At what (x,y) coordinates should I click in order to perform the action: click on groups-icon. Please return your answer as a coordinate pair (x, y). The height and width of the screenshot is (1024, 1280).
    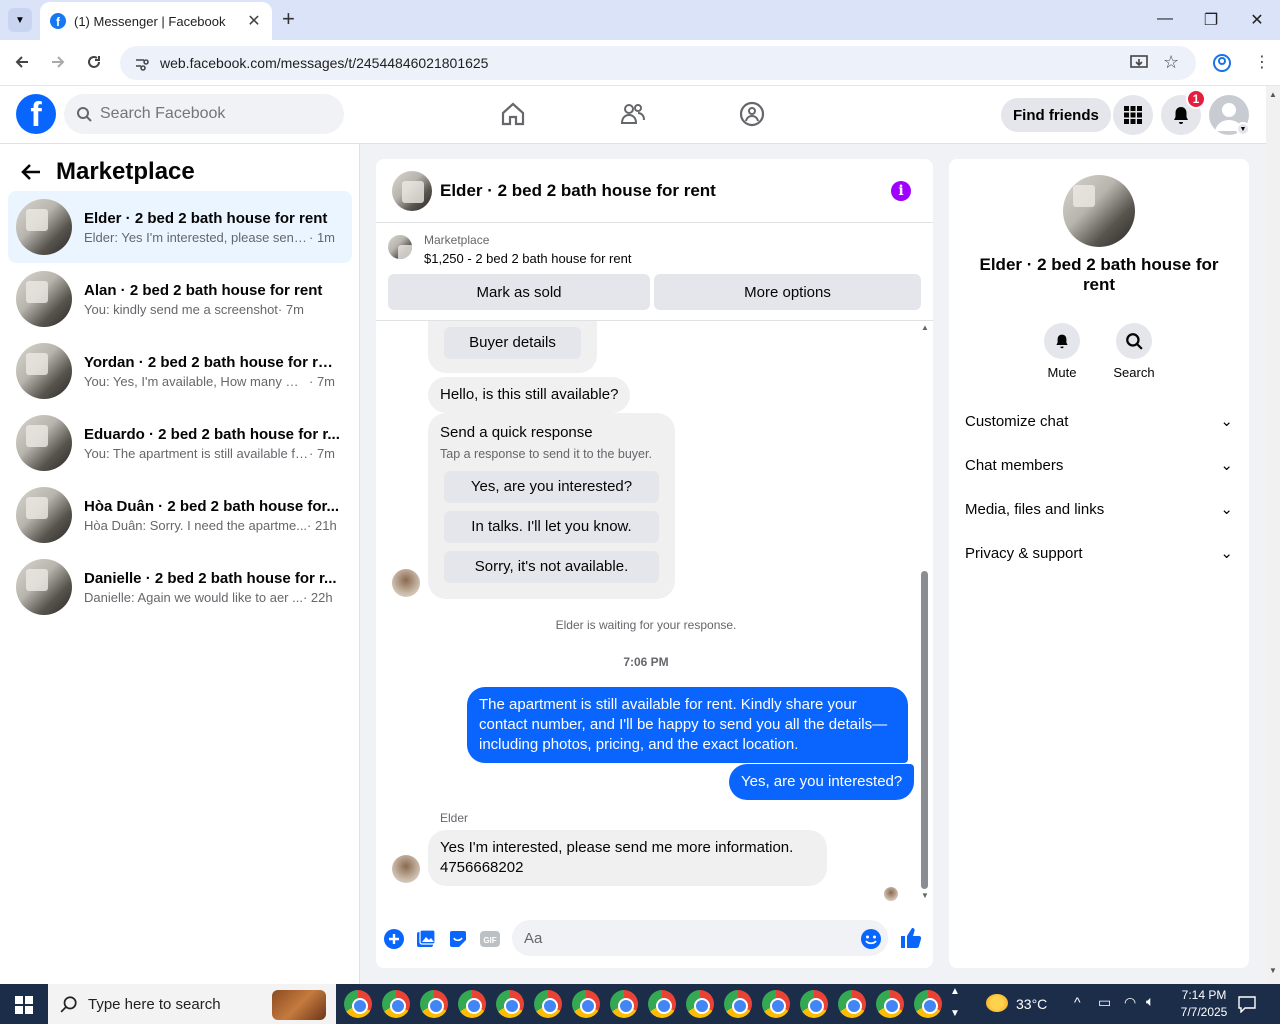
    Looking at the image, I should click on (752, 114).